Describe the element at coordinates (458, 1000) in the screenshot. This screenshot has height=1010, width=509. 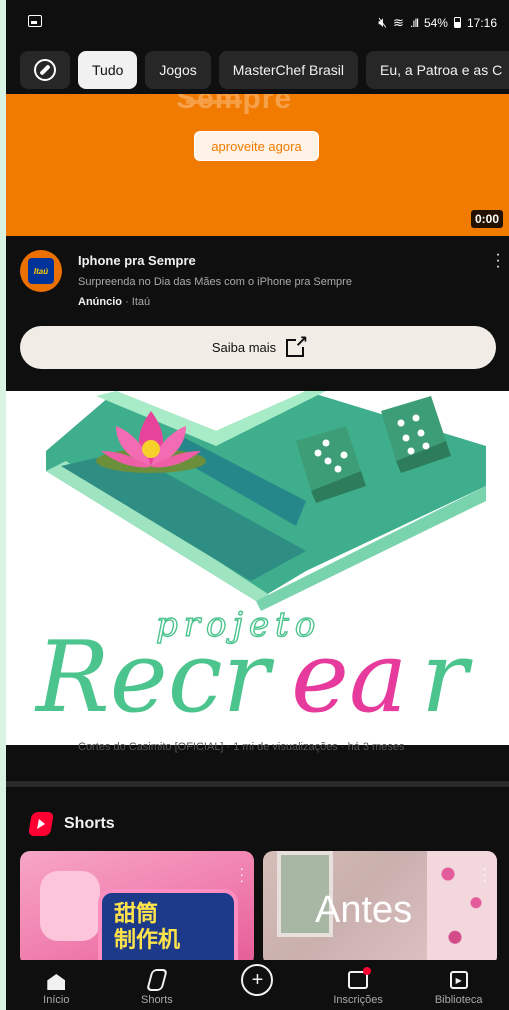
I see `nav-label: Biblioteca` at that location.